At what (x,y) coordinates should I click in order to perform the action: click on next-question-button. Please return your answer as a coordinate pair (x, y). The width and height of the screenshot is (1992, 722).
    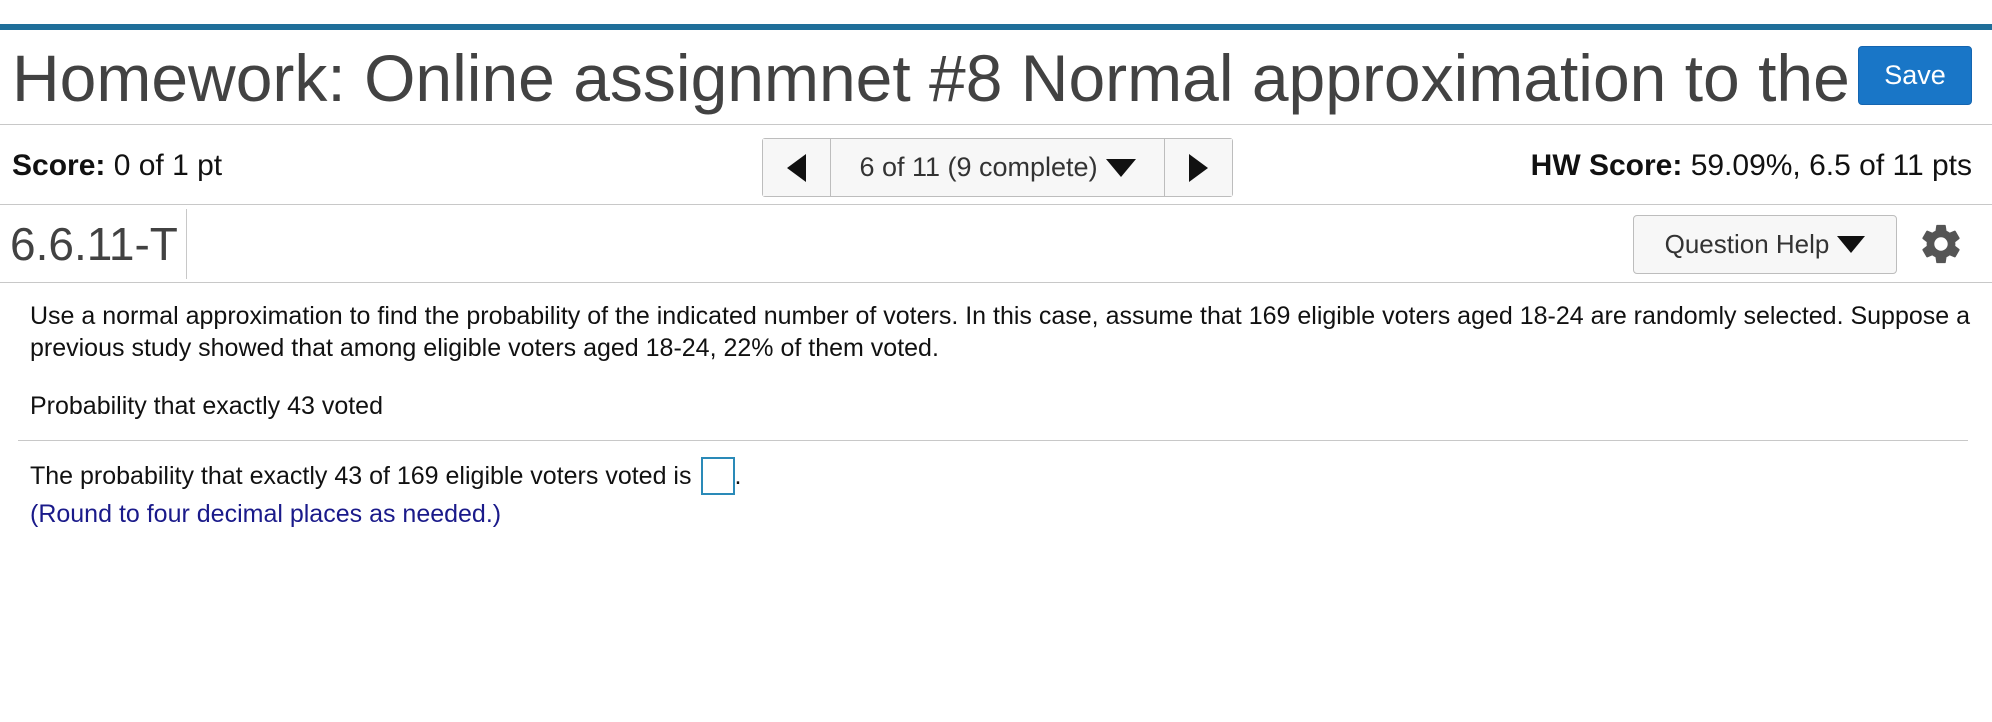
    Looking at the image, I should click on (1198, 167).